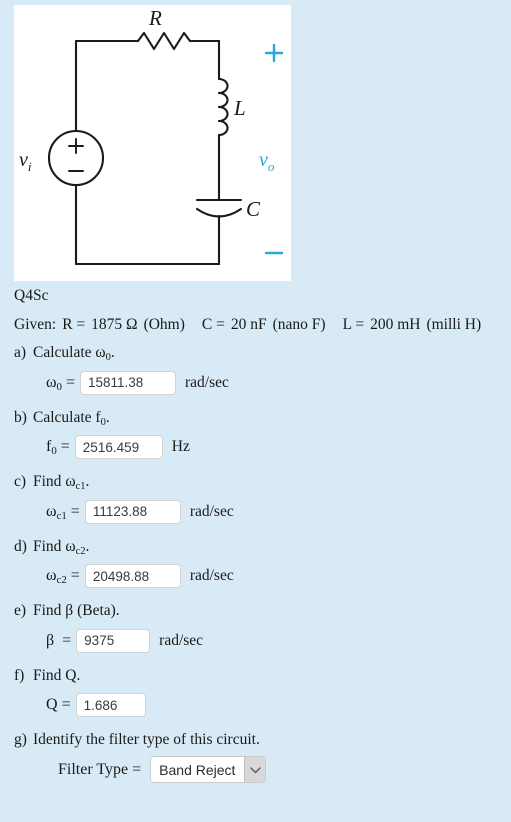  I want to click on answer-unit-d: rad/sec, so click(211, 575).